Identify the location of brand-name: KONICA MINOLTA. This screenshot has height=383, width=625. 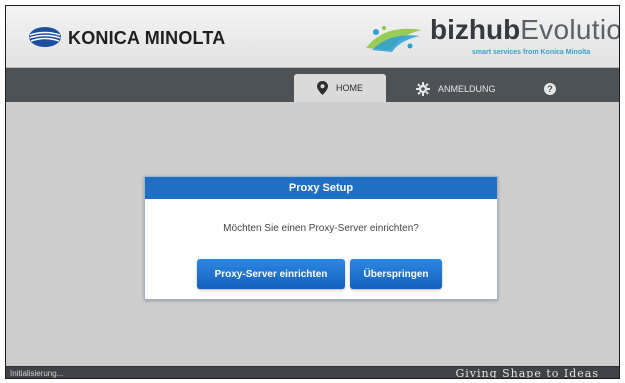
(147, 38).